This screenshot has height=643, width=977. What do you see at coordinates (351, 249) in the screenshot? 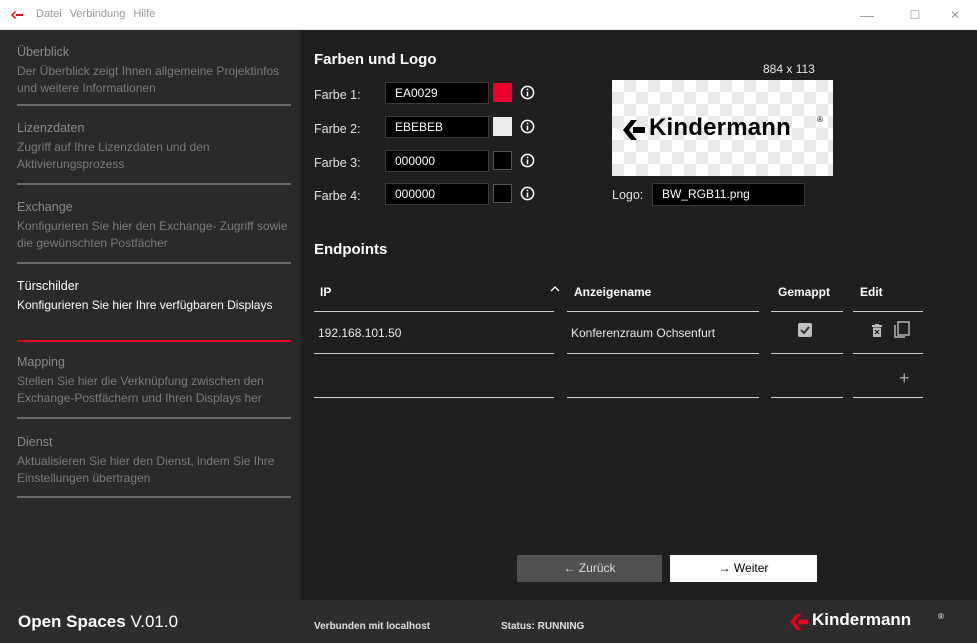
I see `section-title-endpoints: Endpoints` at bounding box center [351, 249].